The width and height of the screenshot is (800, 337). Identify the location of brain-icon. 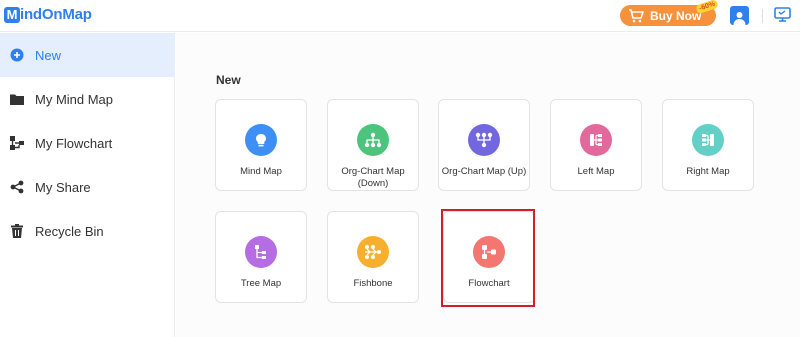
(261, 140).